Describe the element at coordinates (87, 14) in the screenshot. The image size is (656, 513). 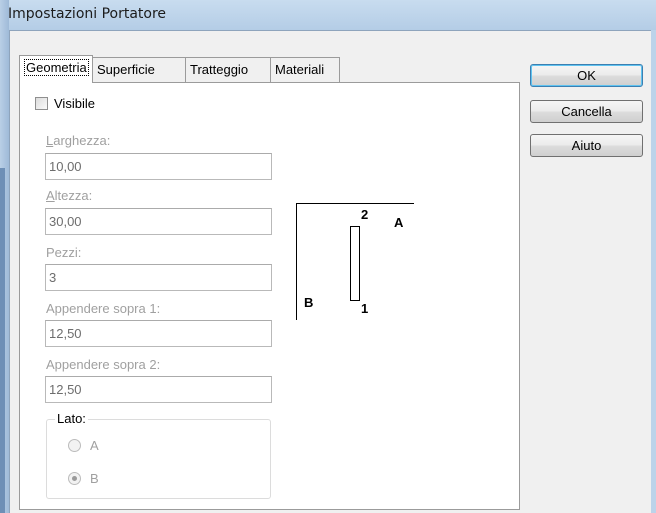
I see `window-title: Impostazioni Portatore` at that location.